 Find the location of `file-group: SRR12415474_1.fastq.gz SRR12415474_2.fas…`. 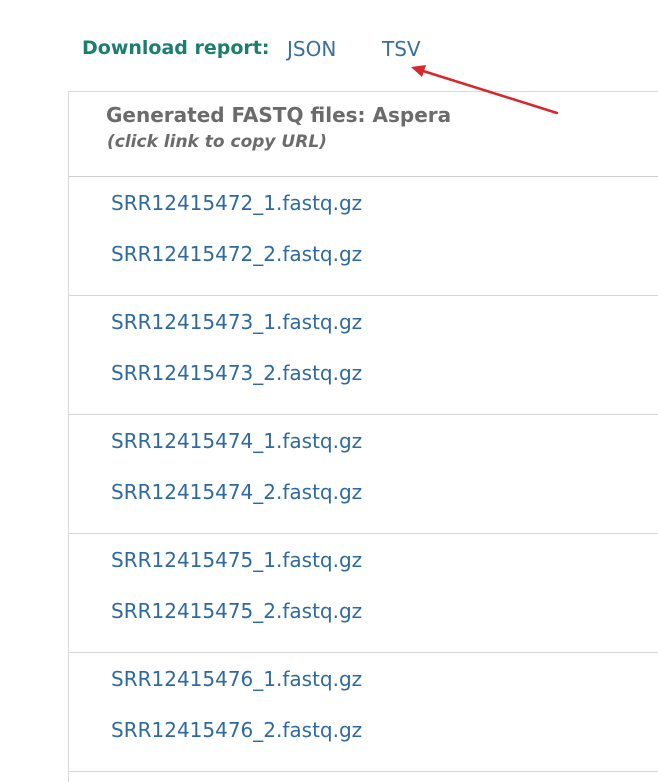

file-group: SRR12415474_1.fastq.gz SRR12415474_2.fas… is located at coordinates (363, 474).